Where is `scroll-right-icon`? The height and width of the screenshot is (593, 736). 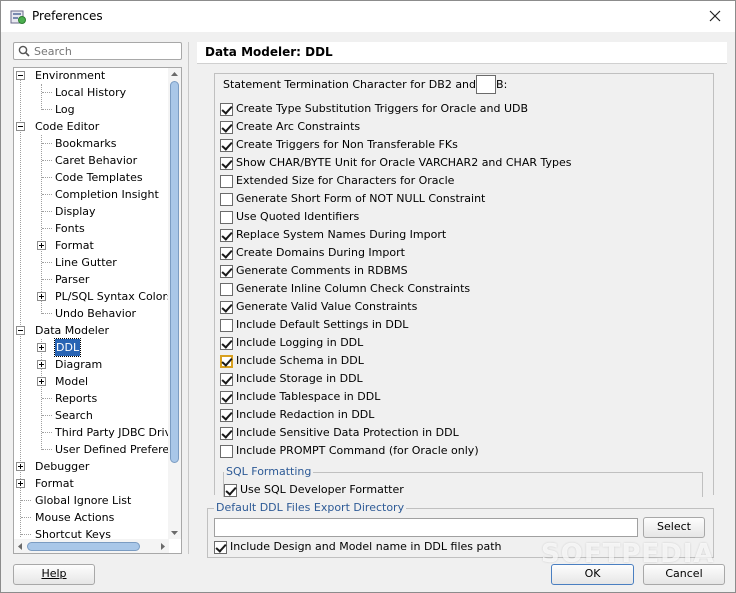 scroll-right-icon is located at coordinates (162, 546).